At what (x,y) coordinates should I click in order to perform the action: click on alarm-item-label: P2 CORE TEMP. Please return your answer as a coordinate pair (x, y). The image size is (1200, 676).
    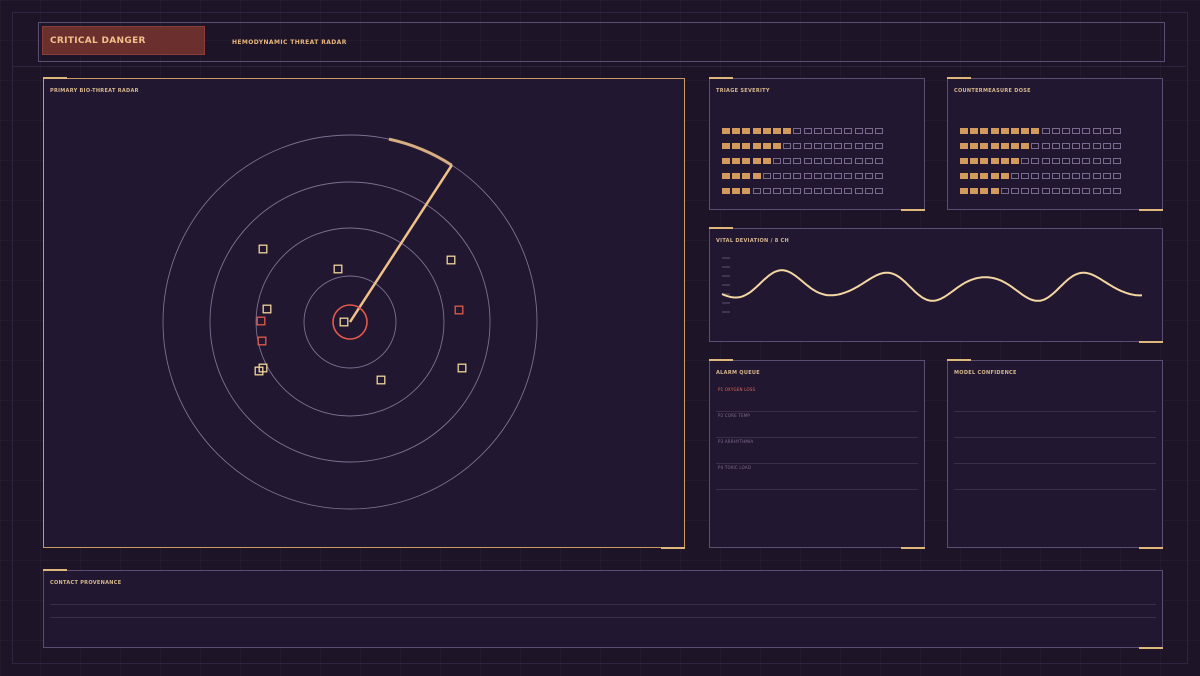
    Looking at the image, I should click on (734, 415).